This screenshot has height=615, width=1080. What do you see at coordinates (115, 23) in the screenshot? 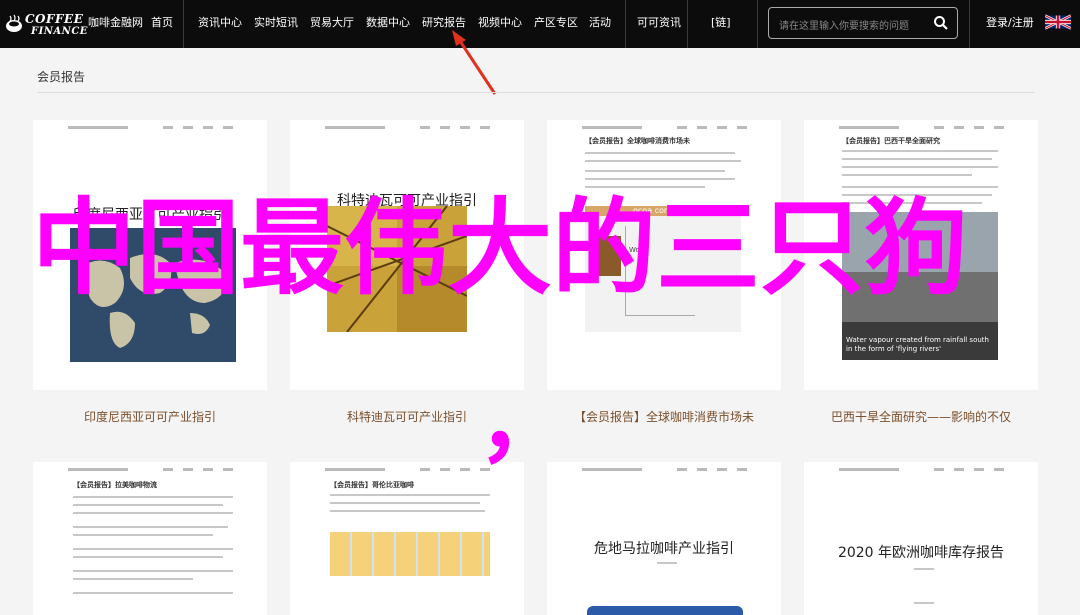
I see `nav-coffee-finance: 咖啡金融网` at bounding box center [115, 23].